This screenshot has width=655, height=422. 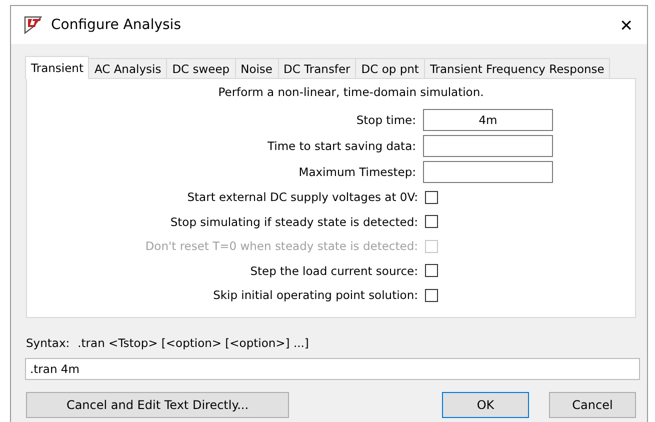 What do you see at coordinates (626, 25) in the screenshot?
I see `close-button: ✕` at bounding box center [626, 25].